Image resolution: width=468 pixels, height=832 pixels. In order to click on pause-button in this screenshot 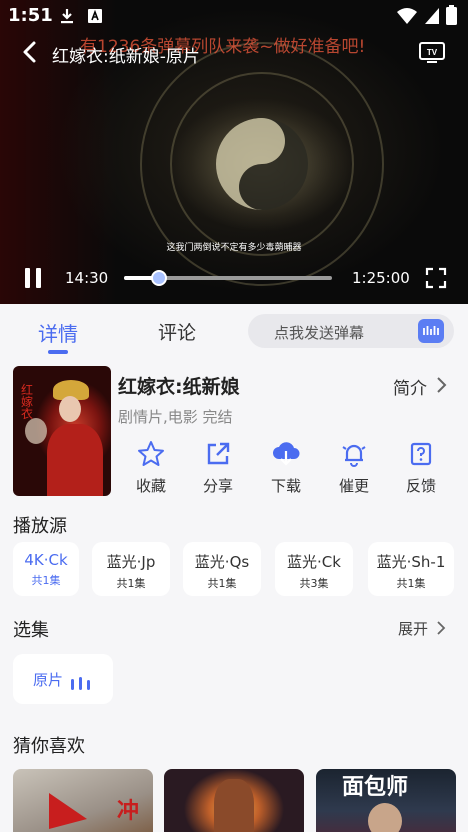, I will do `click(33, 278)`.